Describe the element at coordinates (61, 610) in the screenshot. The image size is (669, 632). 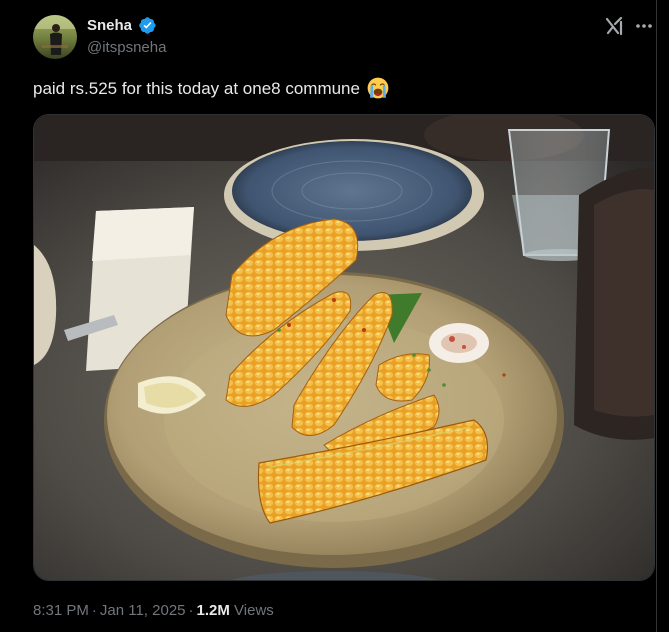
I see `tweet-time: 8:31 PM` at that location.